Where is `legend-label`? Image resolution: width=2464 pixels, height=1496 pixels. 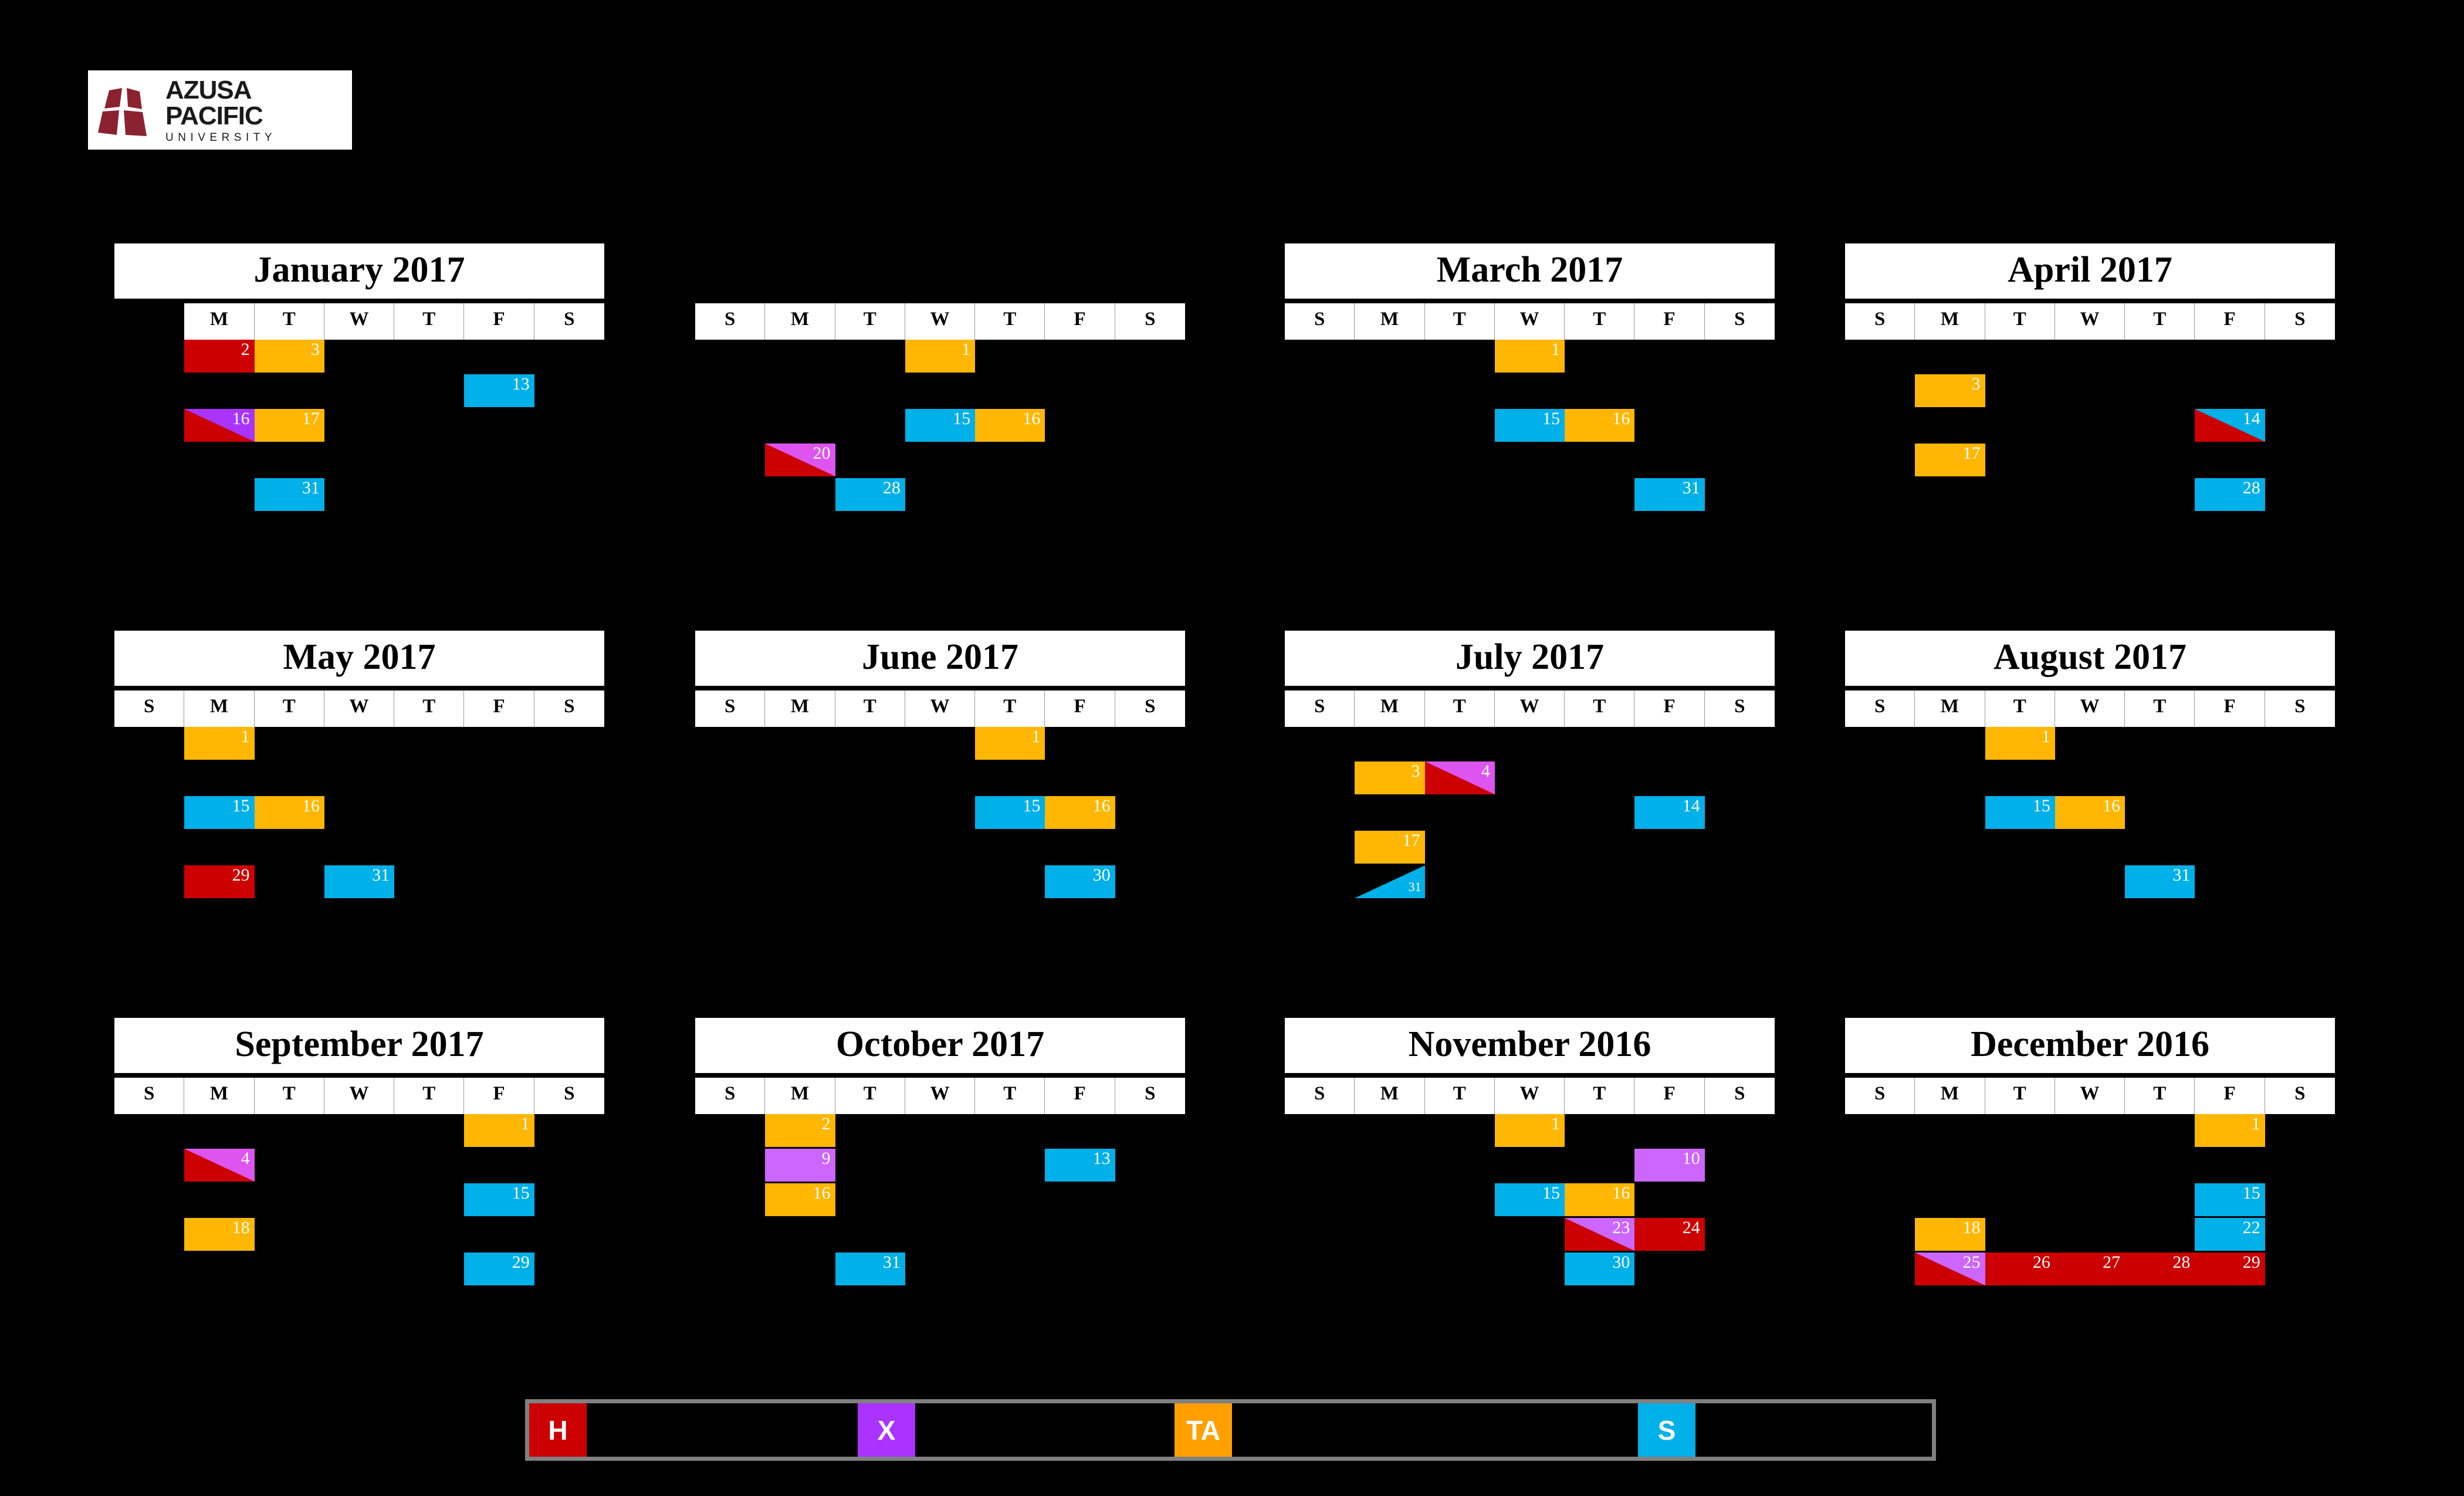
legend-label is located at coordinates (925, 1430).